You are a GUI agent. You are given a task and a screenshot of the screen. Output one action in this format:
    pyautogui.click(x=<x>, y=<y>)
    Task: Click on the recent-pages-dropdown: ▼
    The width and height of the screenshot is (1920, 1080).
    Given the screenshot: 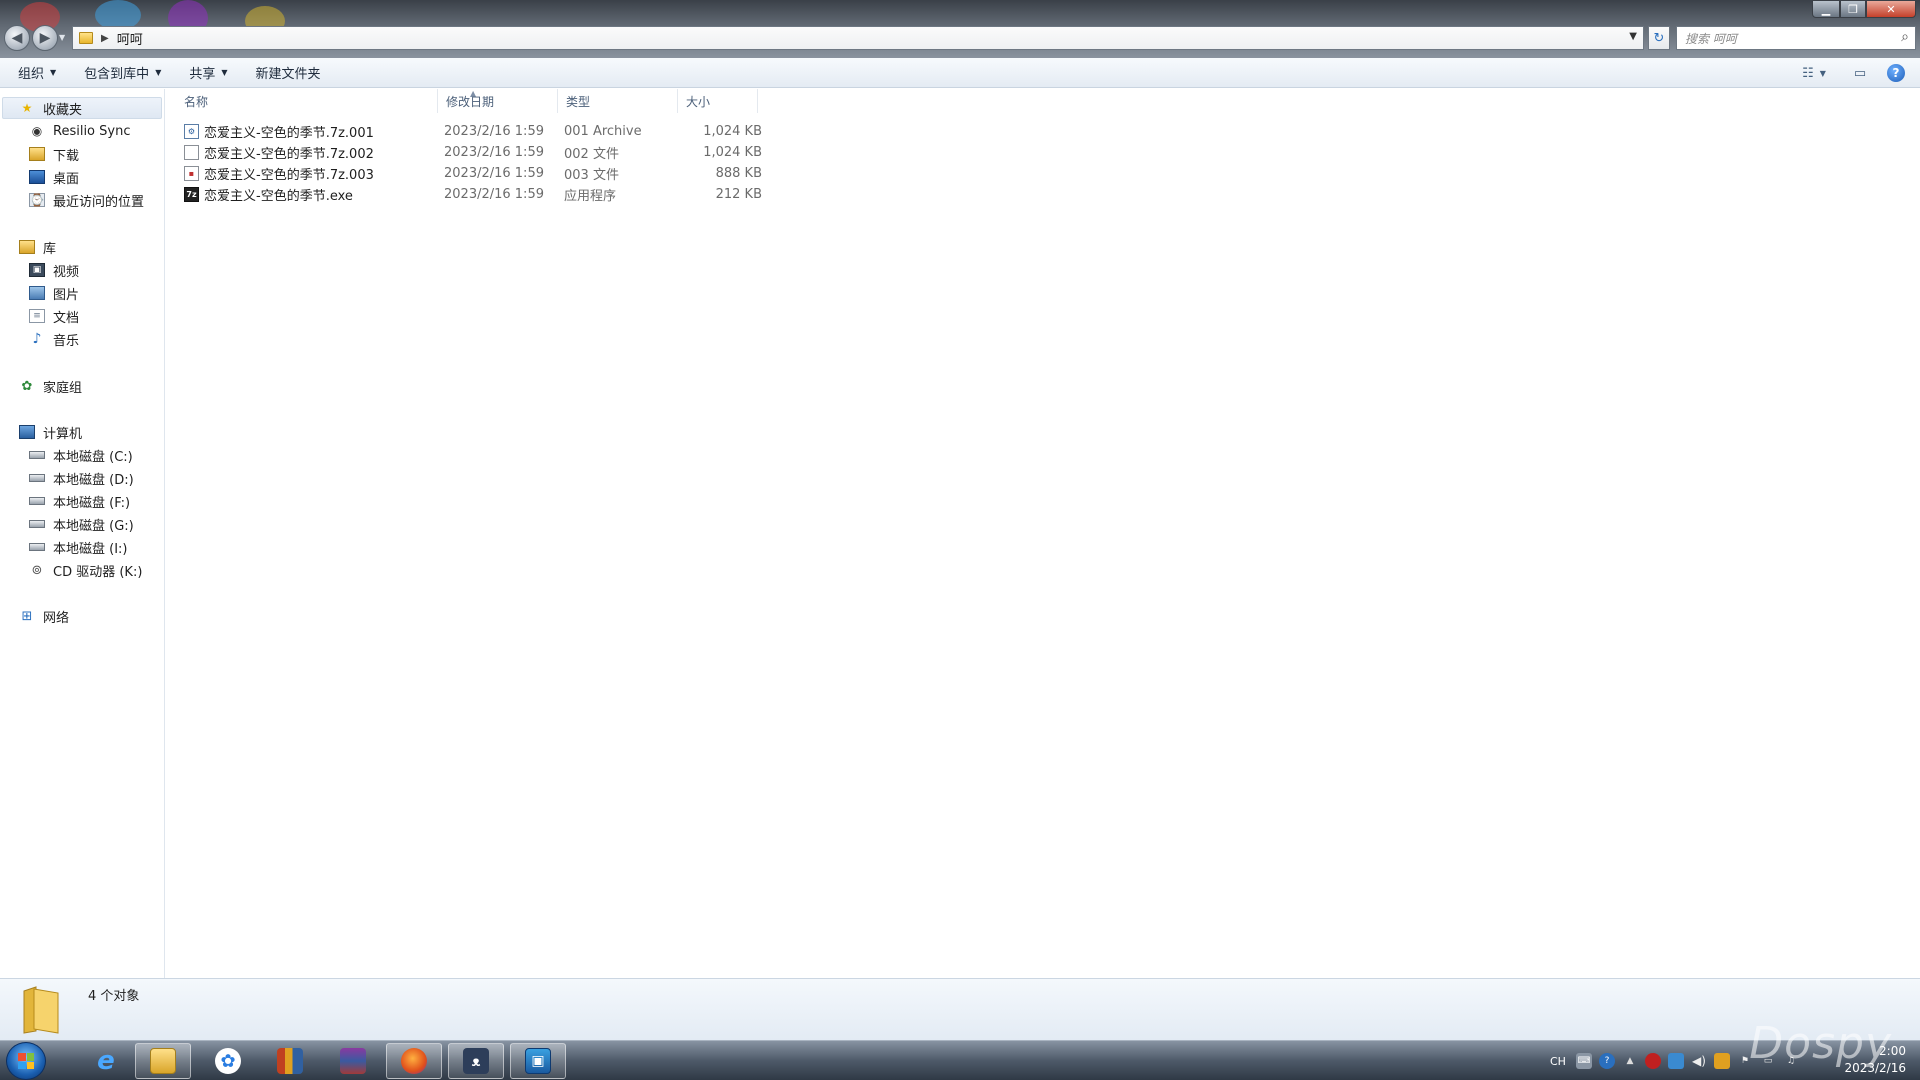 What is the action you would take?
    pyautogui.click(x=62, y=37)
    